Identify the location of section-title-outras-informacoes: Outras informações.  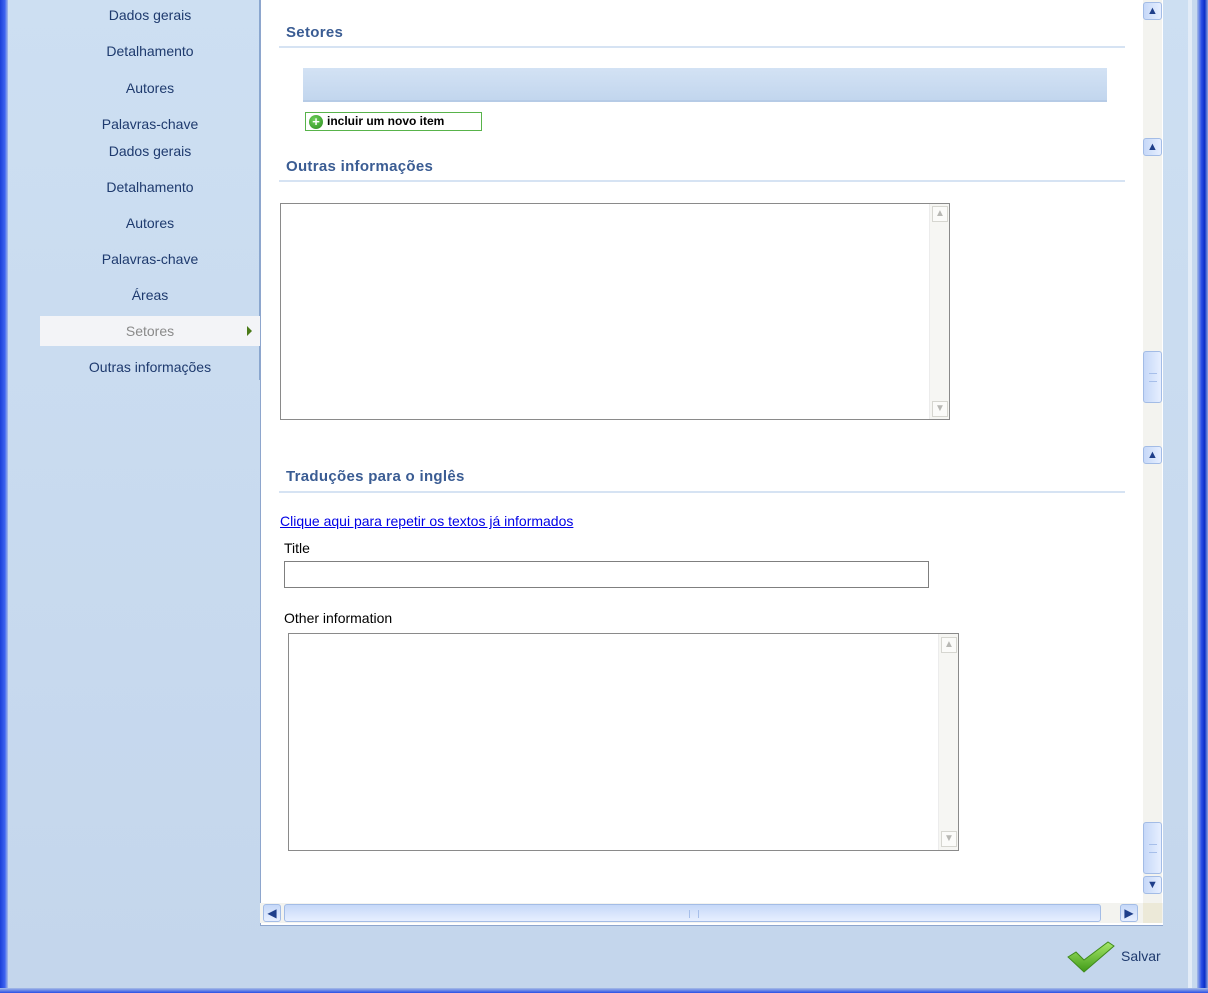
(360, 166).